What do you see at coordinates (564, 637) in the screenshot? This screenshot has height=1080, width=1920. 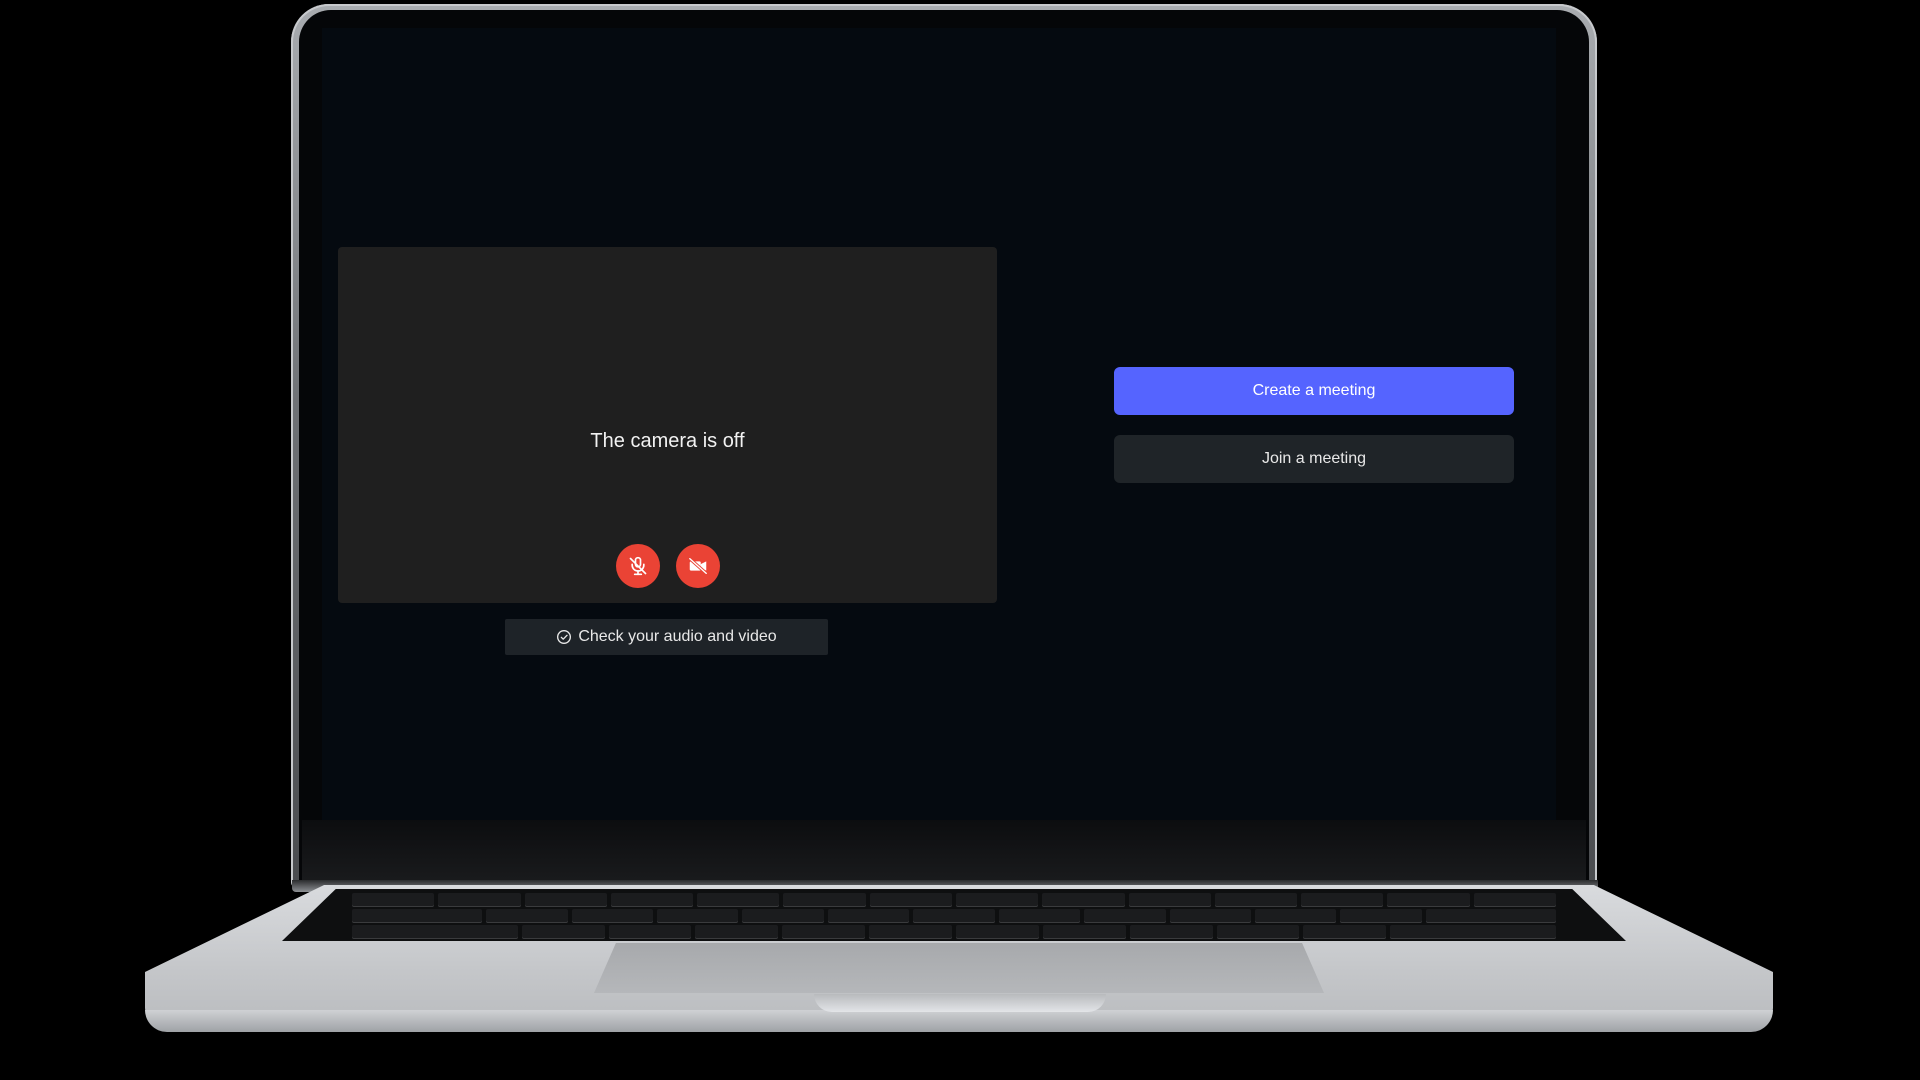 I see `check-circle-icon` at bounding box center [564, 637].